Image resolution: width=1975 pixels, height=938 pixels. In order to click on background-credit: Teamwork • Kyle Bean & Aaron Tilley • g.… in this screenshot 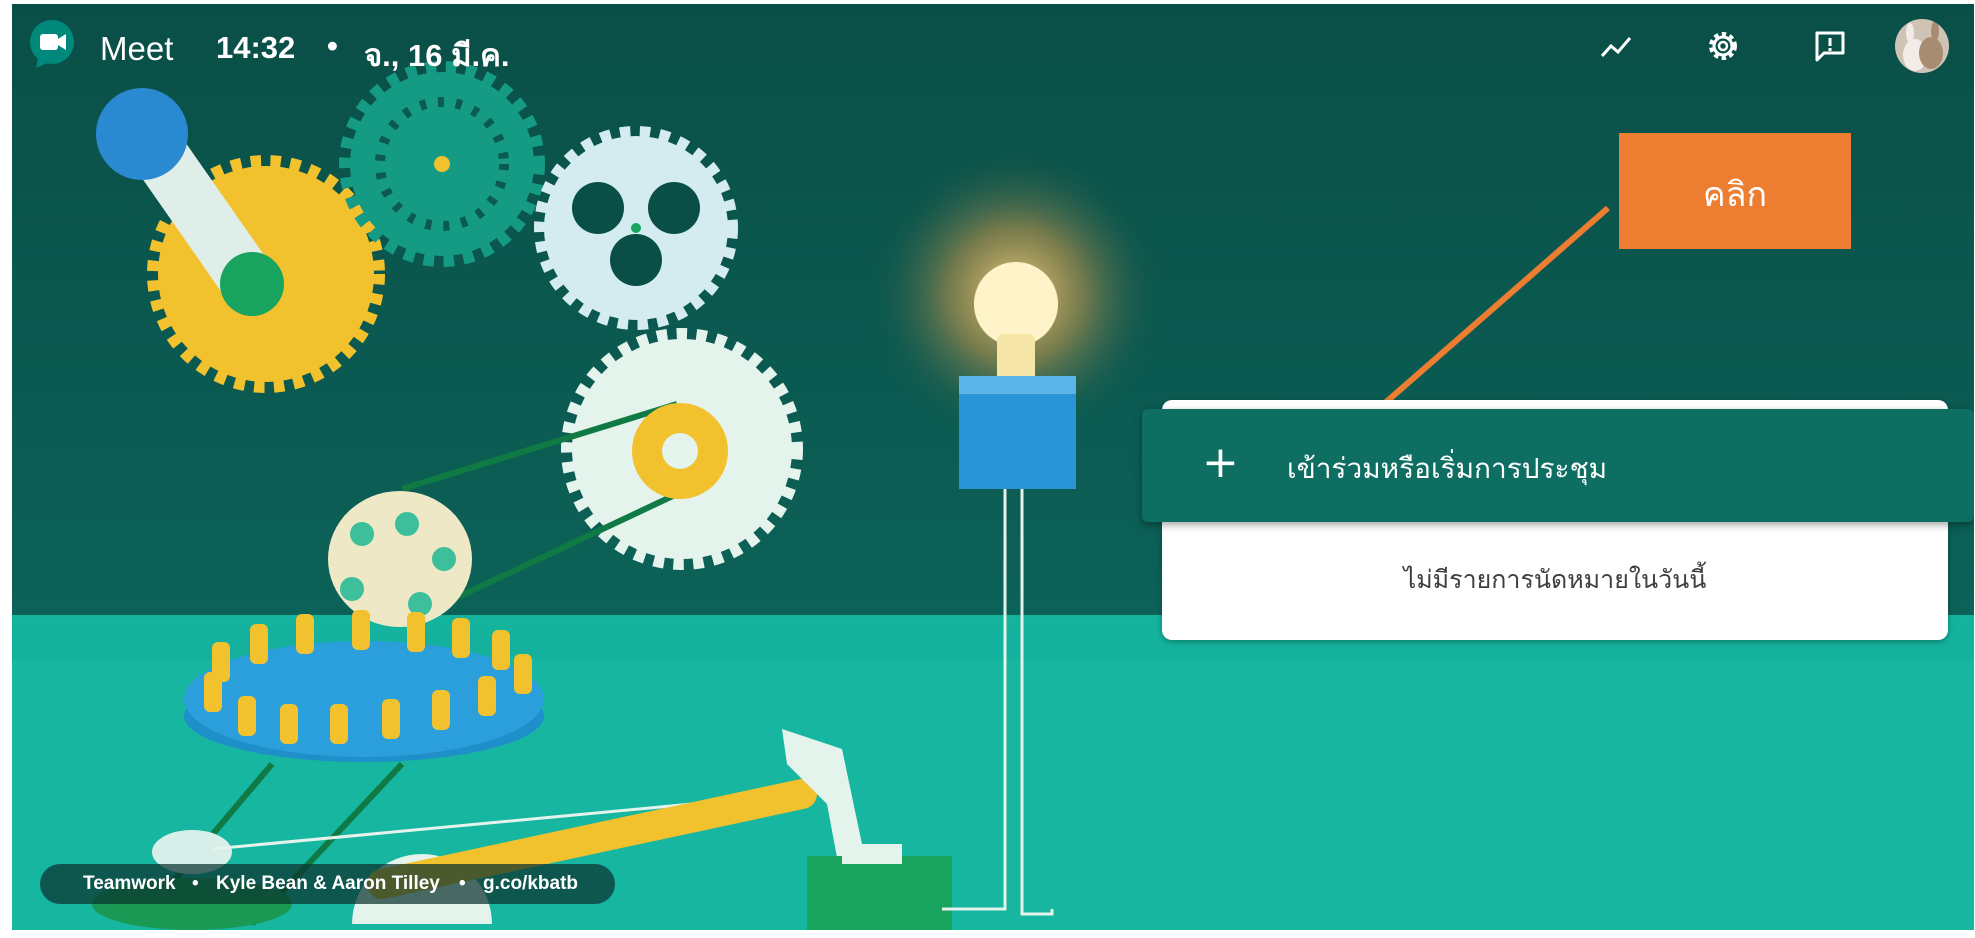, I will do `click(327, 884)`.